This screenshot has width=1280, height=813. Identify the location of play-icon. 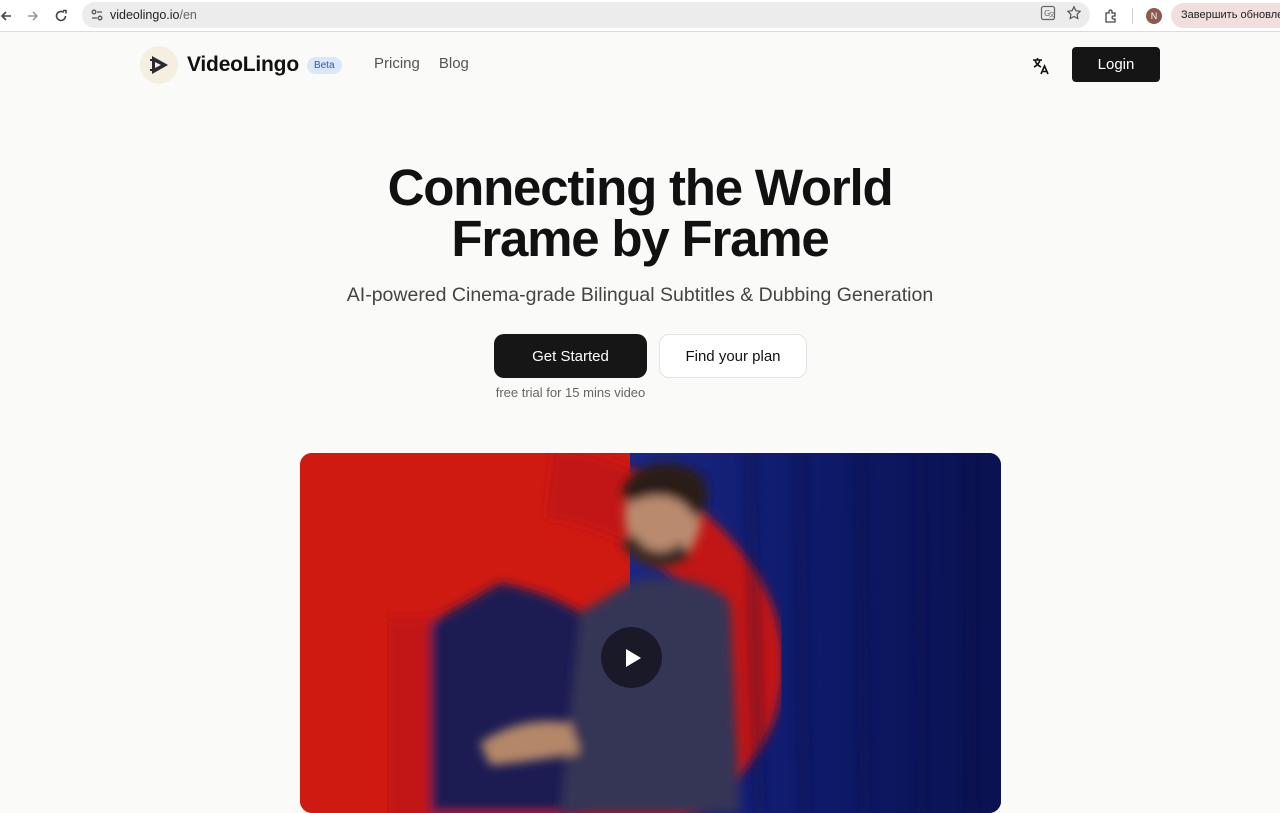
(633, 657).